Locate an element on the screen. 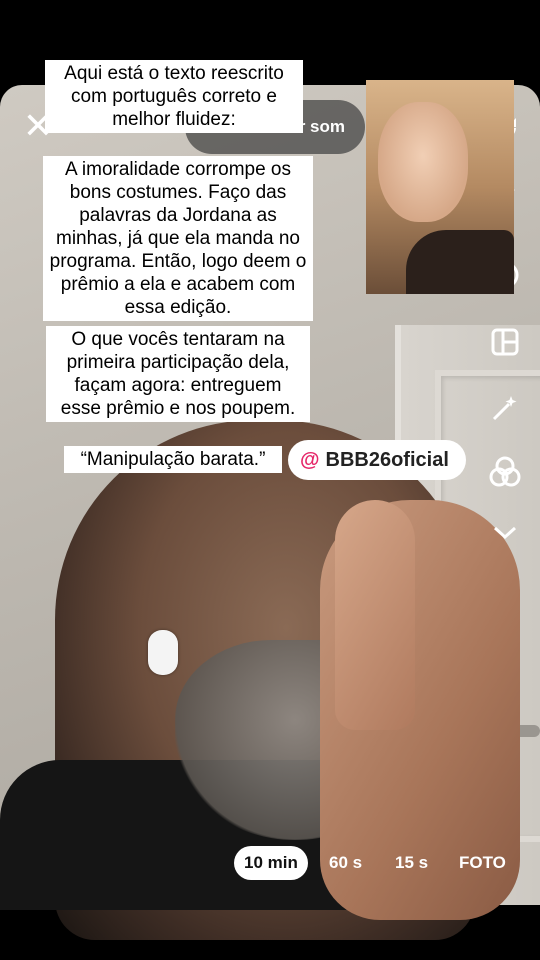 The height and width of the screenshot is (960, 540). inset-photo is located at coordinates (440, 187).